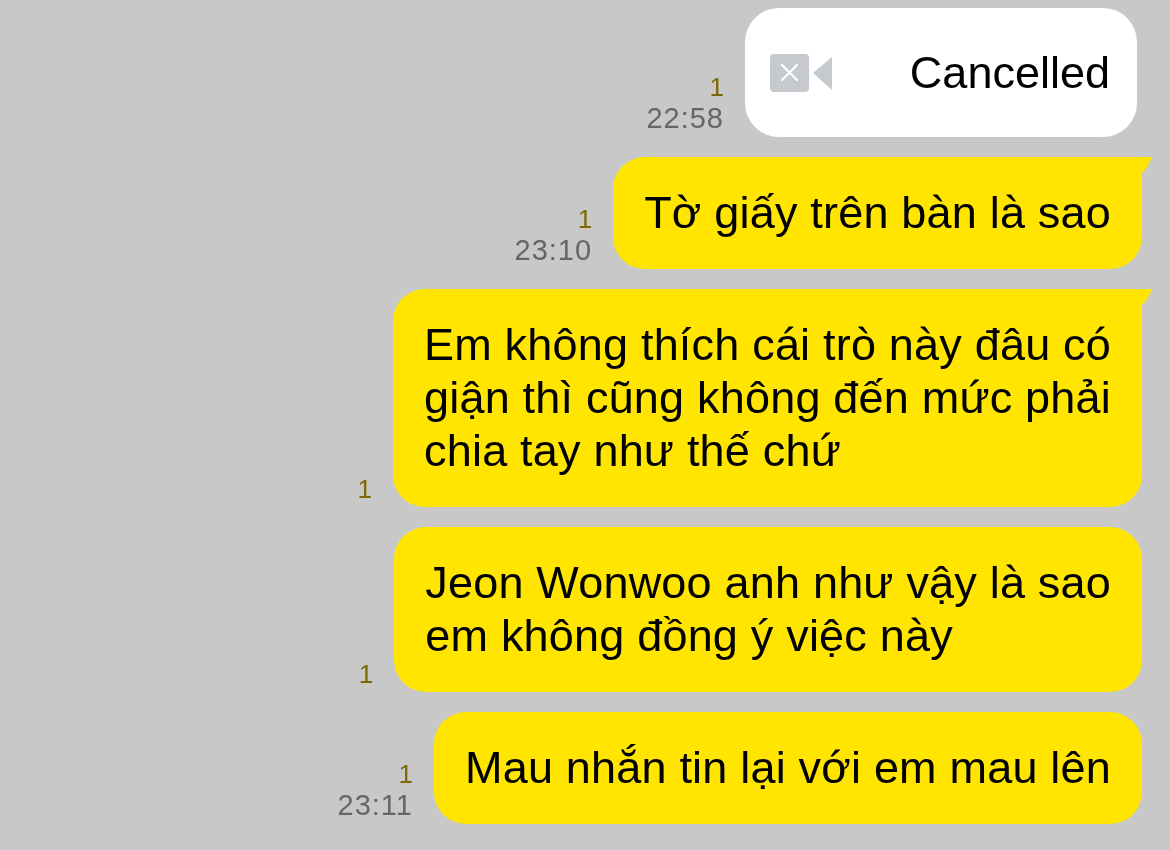 The image size is (1170, 850). I want to click on message-bubble: Jeon Wonwoo anh như vậy là sao em không đồng ý việc này, so click(768, 609).